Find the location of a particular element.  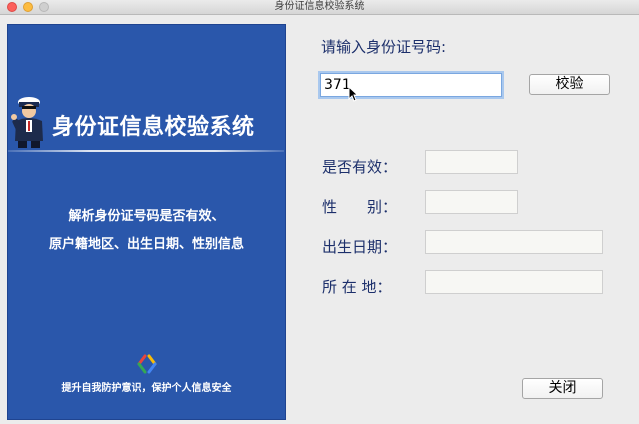

banner-description-line1: 解析身份证号码是否有效、 is located at coordinates (146, 216).